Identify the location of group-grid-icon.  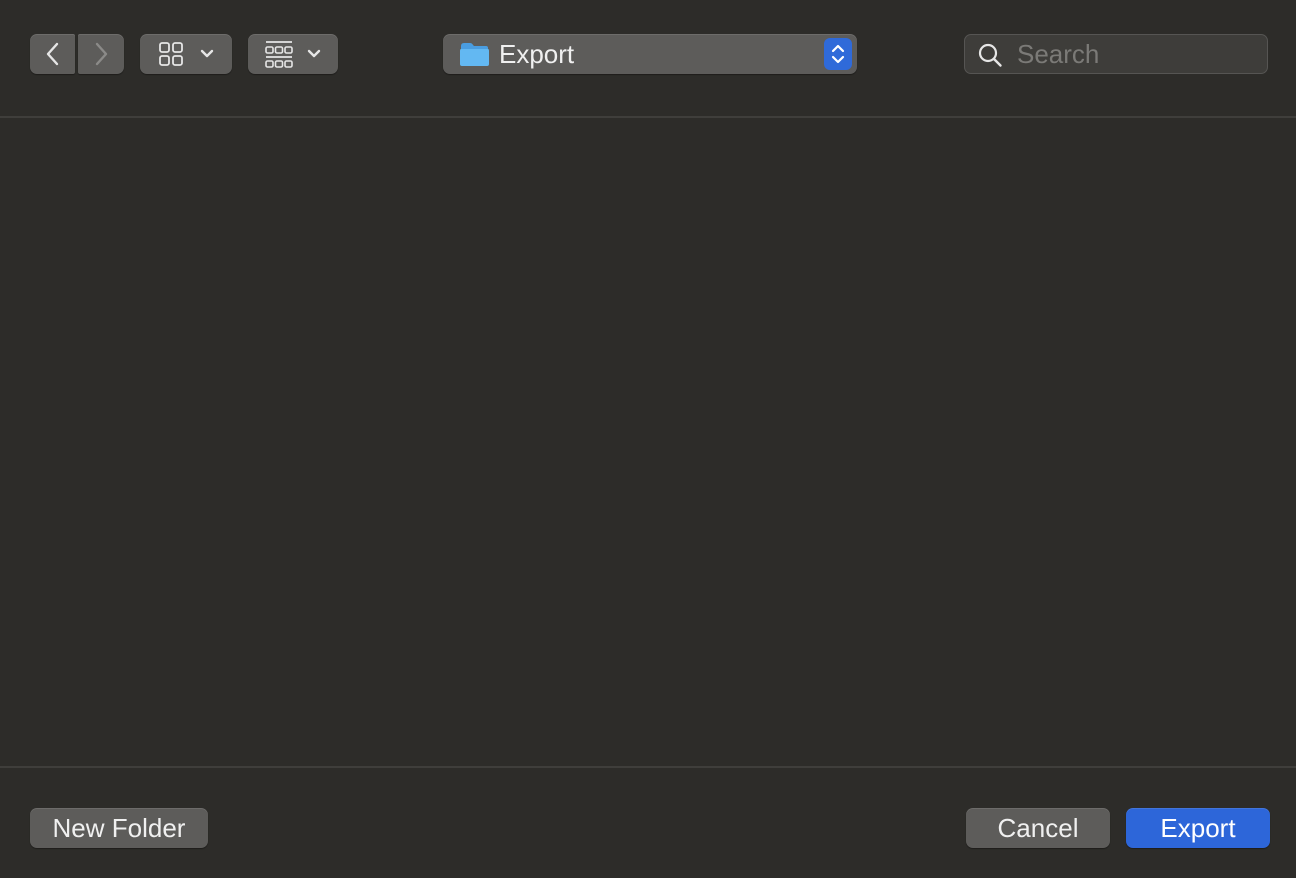
(279, 54).